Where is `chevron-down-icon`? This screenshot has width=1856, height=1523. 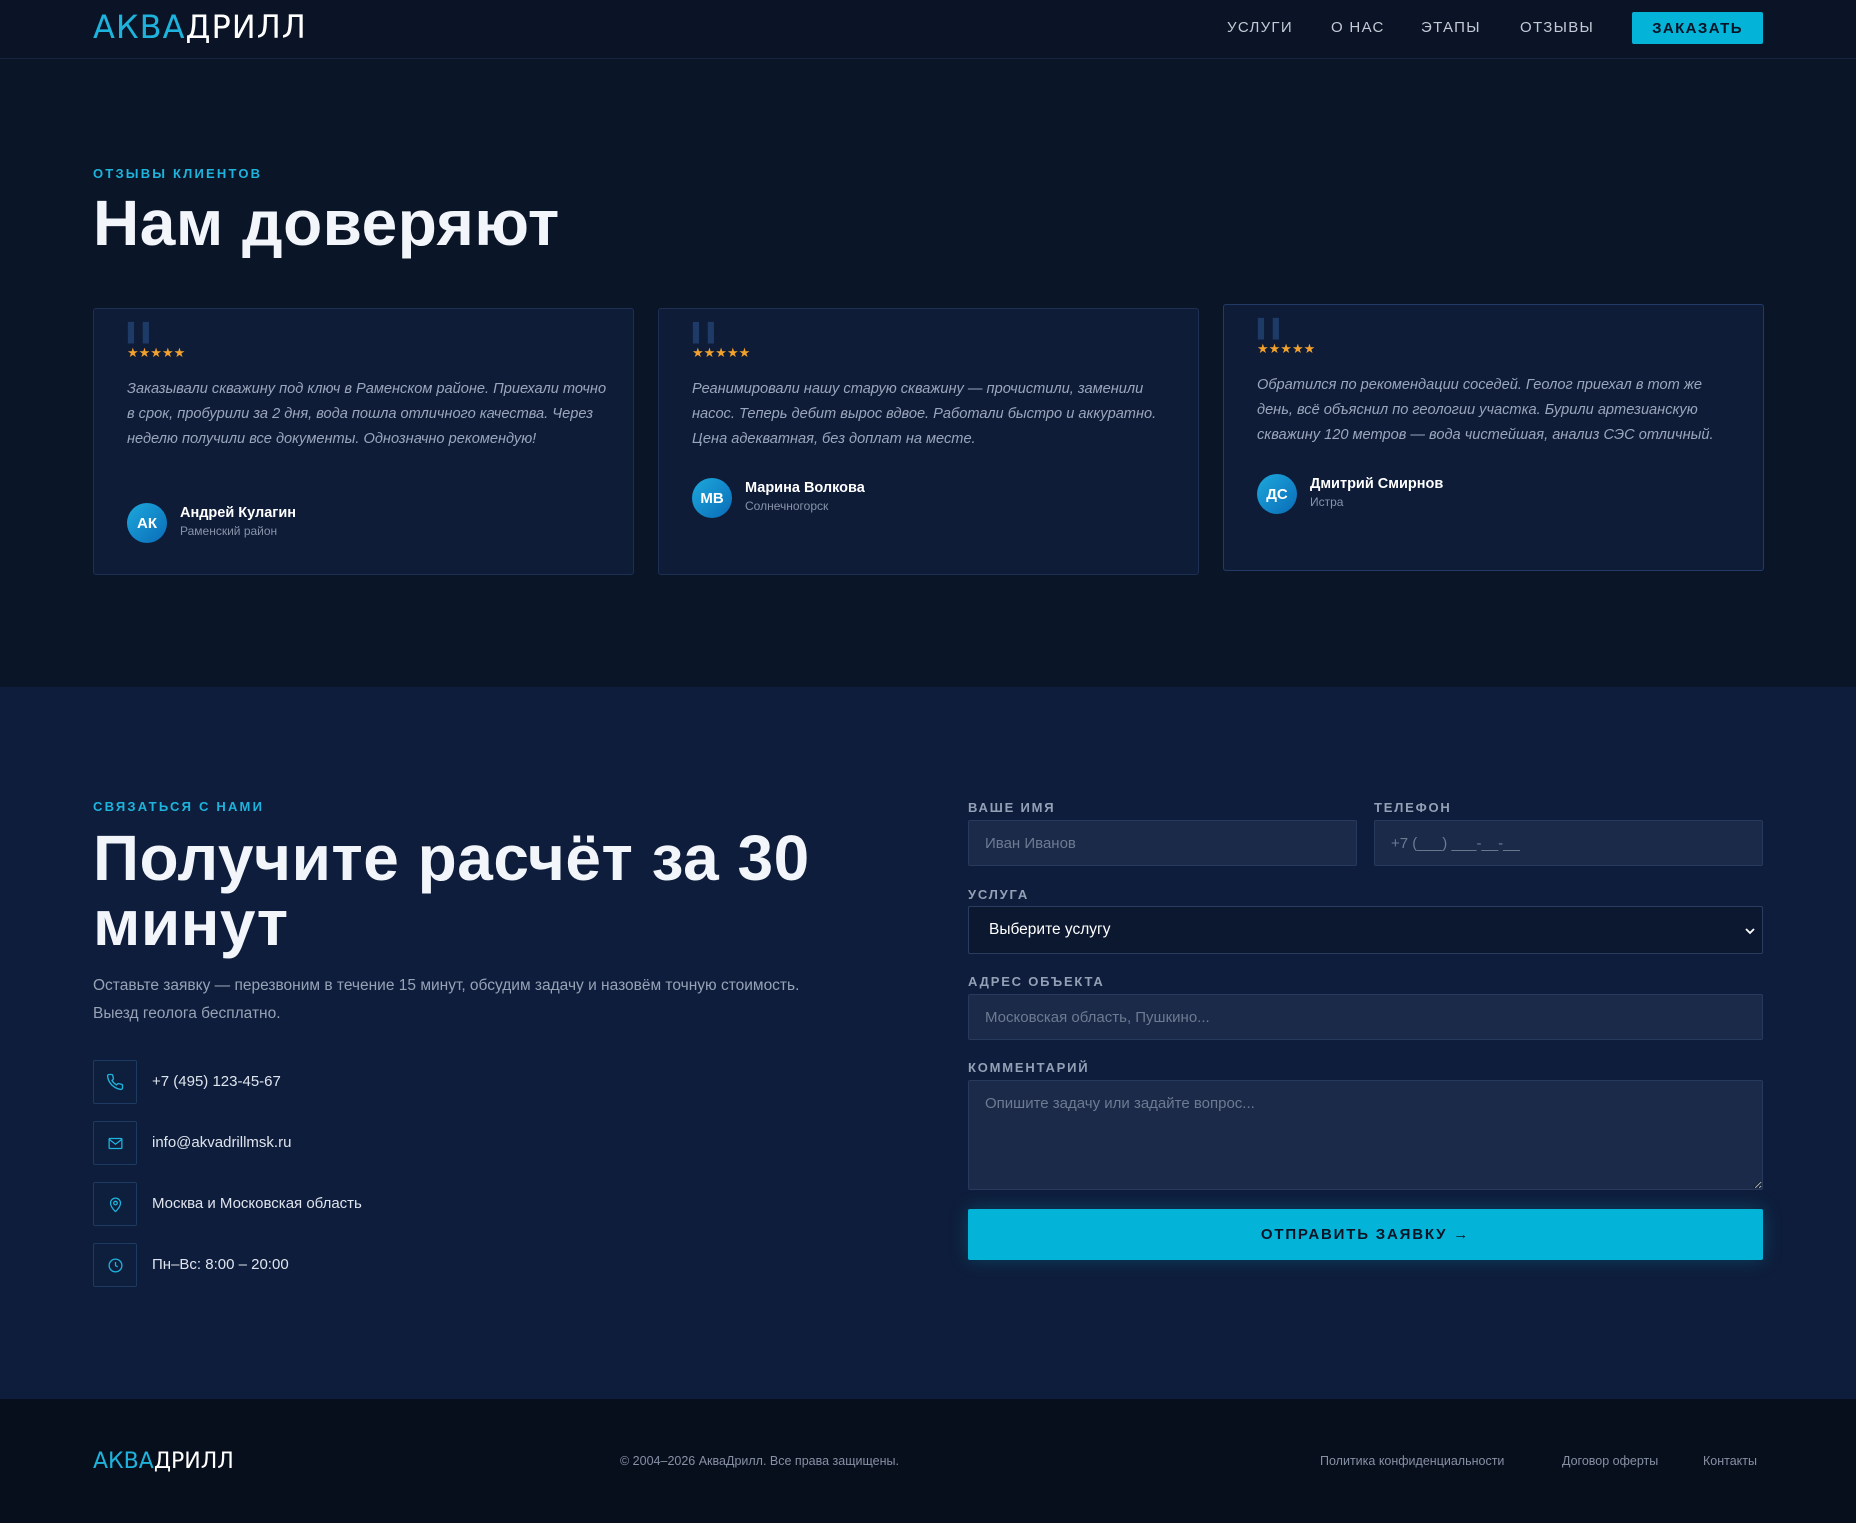
chevron-down-icon is located at coordinates (1750, 933).